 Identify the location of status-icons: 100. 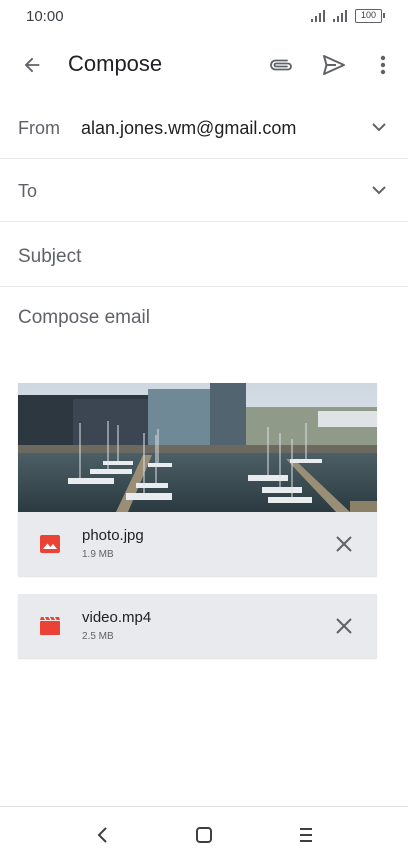
(348, 16).